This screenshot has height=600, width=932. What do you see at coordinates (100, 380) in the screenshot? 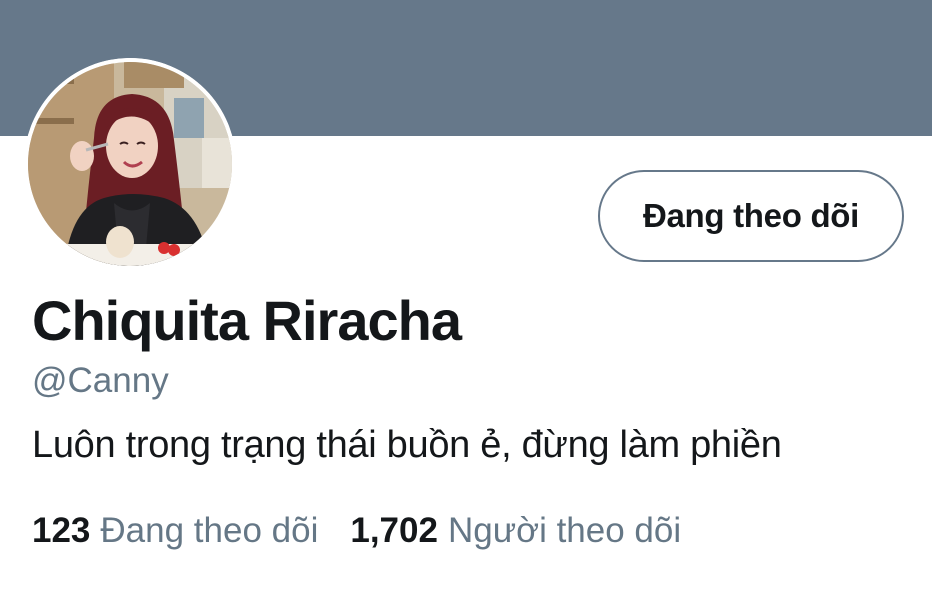
I see `user-handle: @Canny` at bounding box center [100, 380].